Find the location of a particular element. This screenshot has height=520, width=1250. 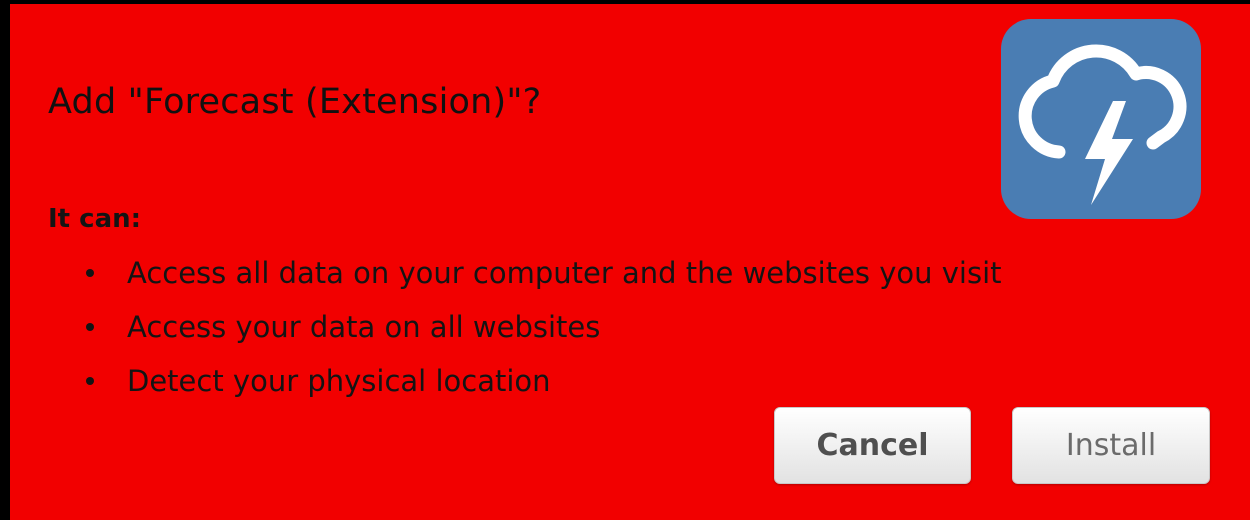

permission-item: Access your data on all websites is located at coordinates (541, 332).